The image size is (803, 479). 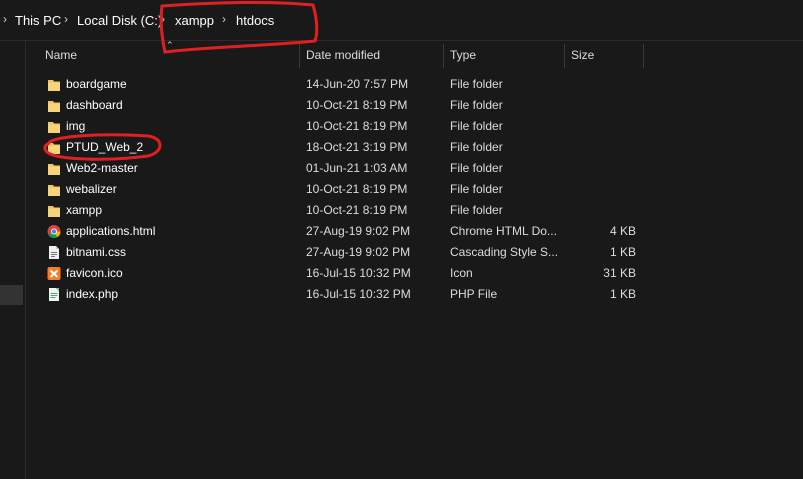 I want to click on column-name: Name, so click(x=169, y=55).